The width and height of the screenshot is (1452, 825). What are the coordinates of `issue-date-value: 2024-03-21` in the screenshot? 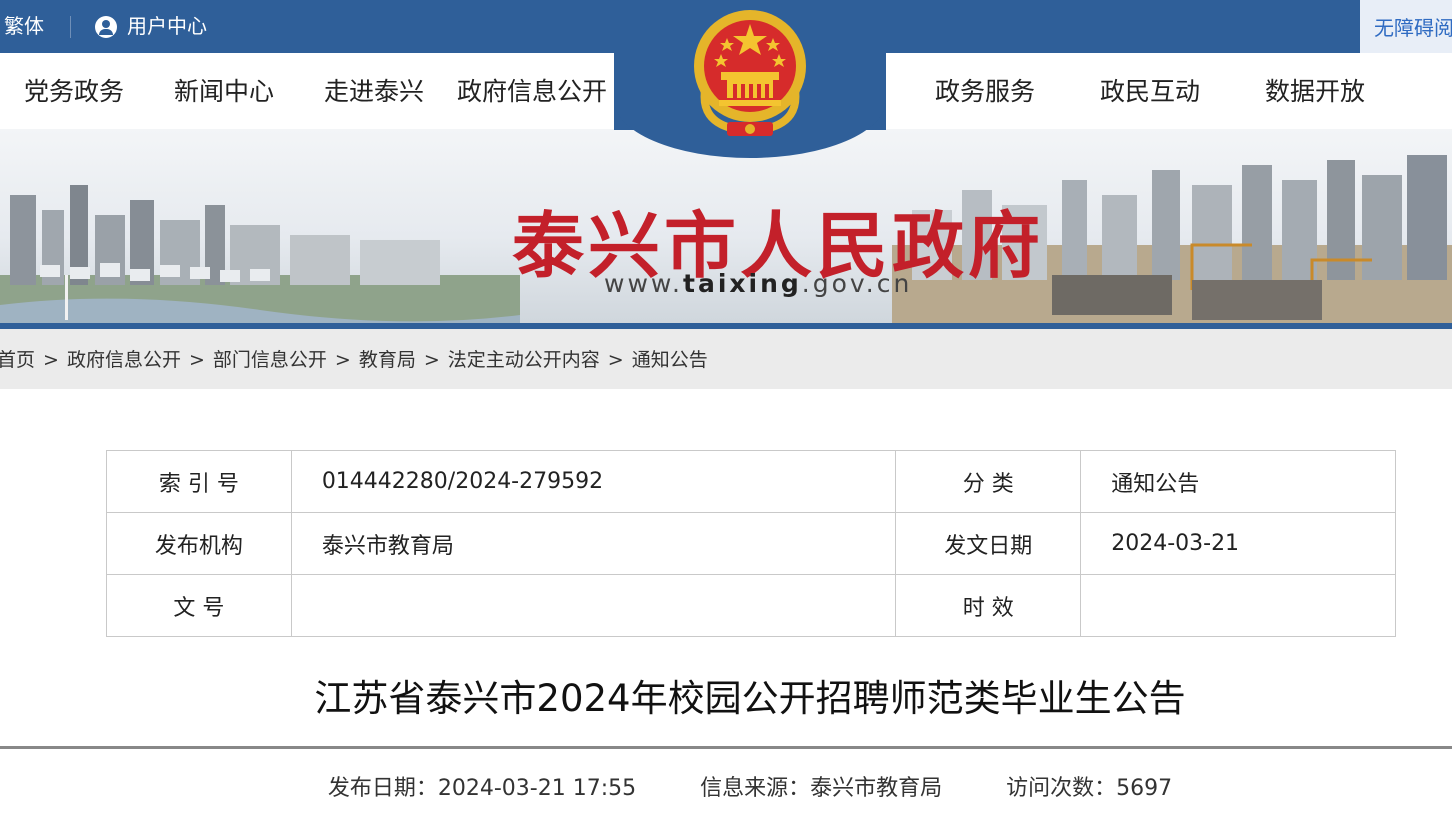 It's located at (1238, 543).